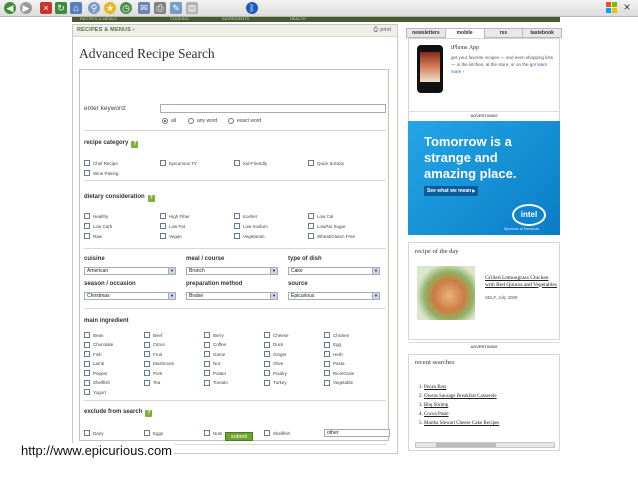 The width and height of the screenshot is (638, 478). What do you see at coordinates (451, 191) in the screenshot?
I see `ad-cta-button: See what we mean` at bounding box center [451, 191].